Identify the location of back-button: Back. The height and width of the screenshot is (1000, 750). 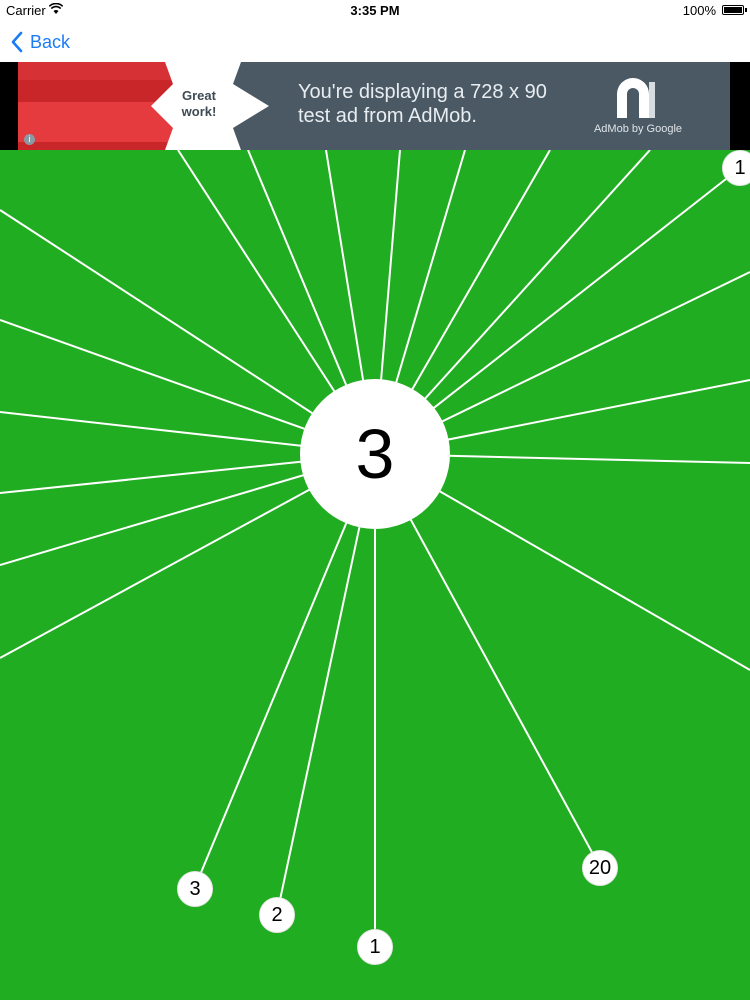
(40, 42).